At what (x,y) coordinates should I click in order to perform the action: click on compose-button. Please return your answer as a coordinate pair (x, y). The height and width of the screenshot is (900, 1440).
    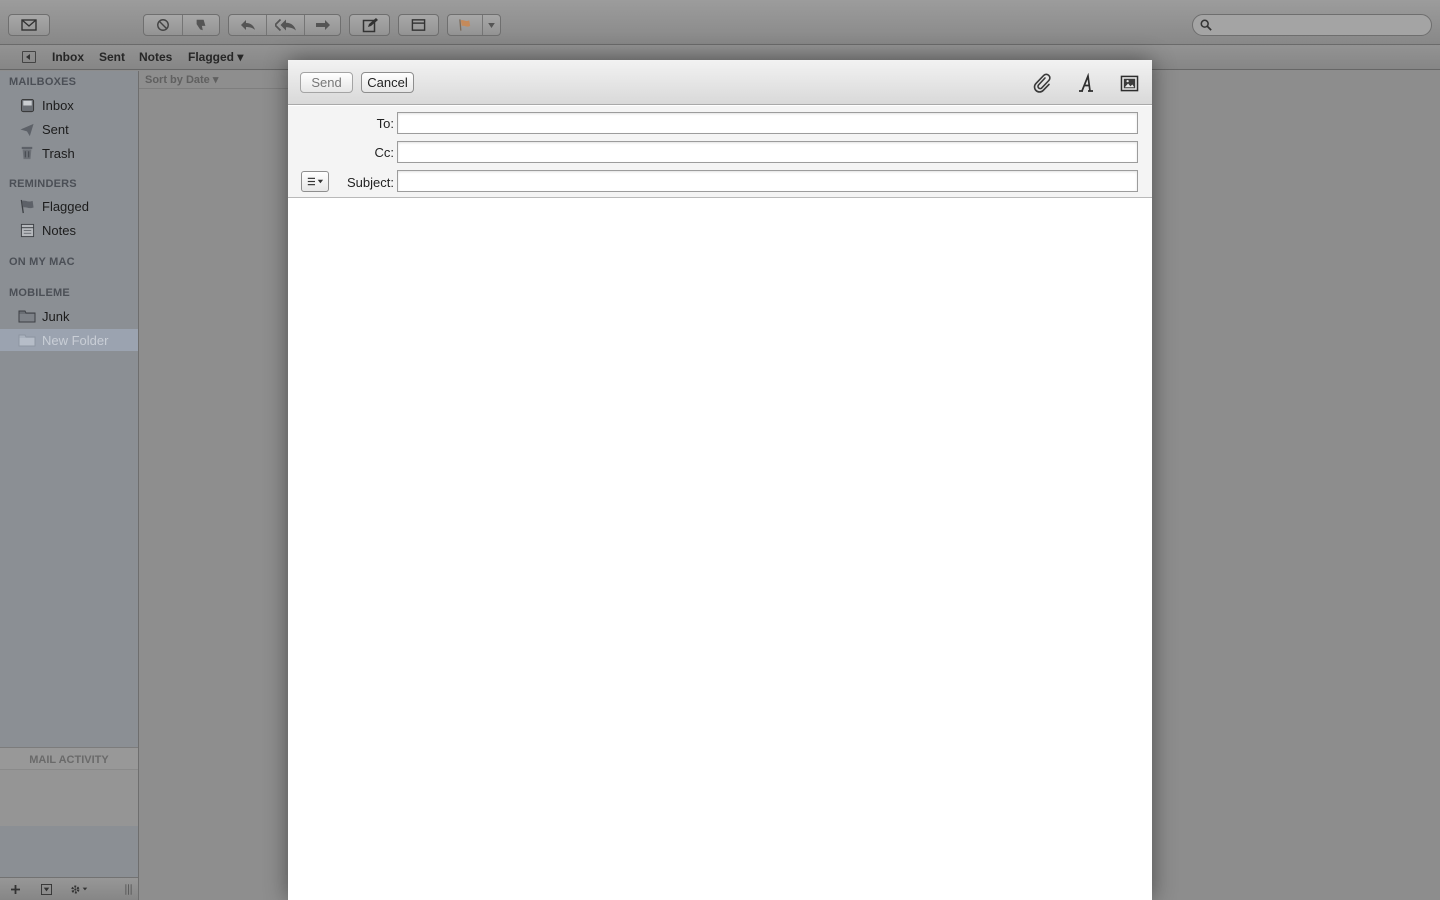
    Looking at the image, I should click on (369, 25).